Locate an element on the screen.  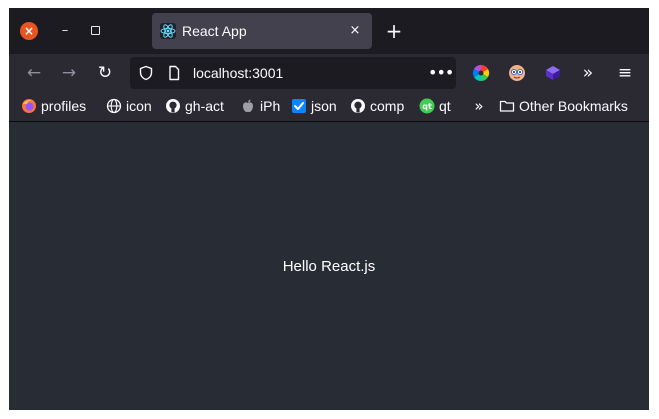
shield-icon is located at coordinates (146, 73).